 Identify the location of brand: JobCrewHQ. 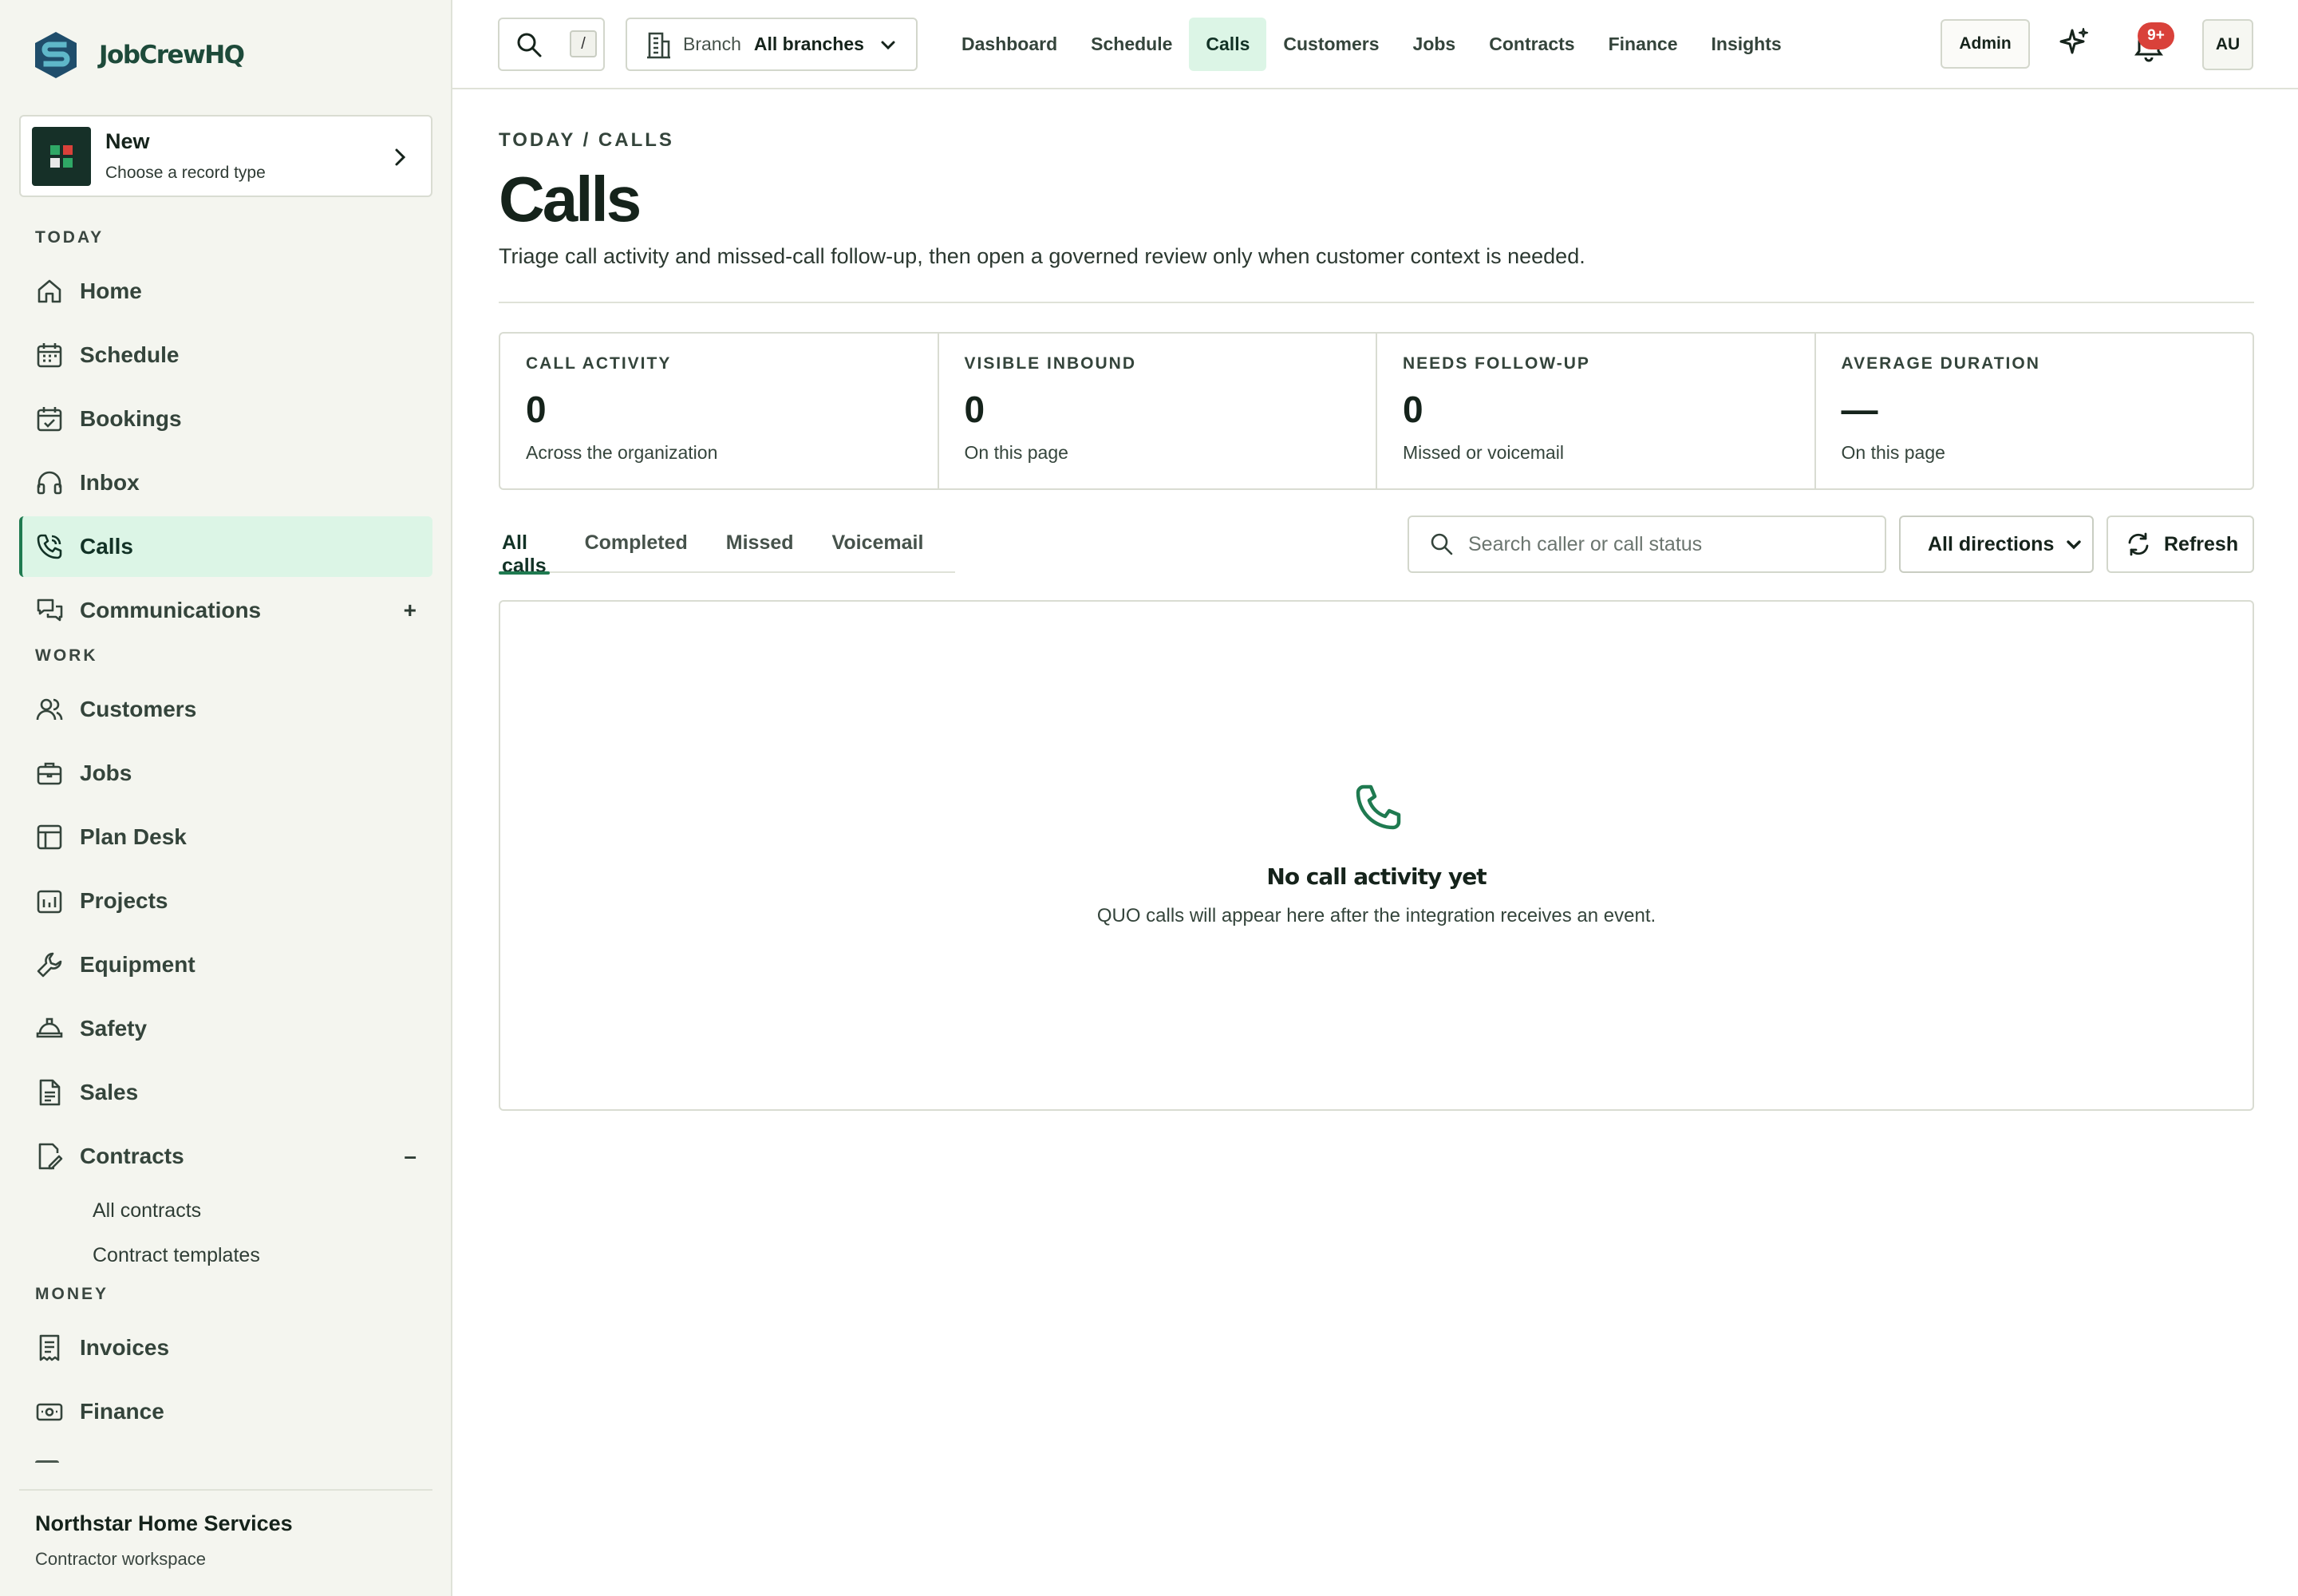
(139, 55).